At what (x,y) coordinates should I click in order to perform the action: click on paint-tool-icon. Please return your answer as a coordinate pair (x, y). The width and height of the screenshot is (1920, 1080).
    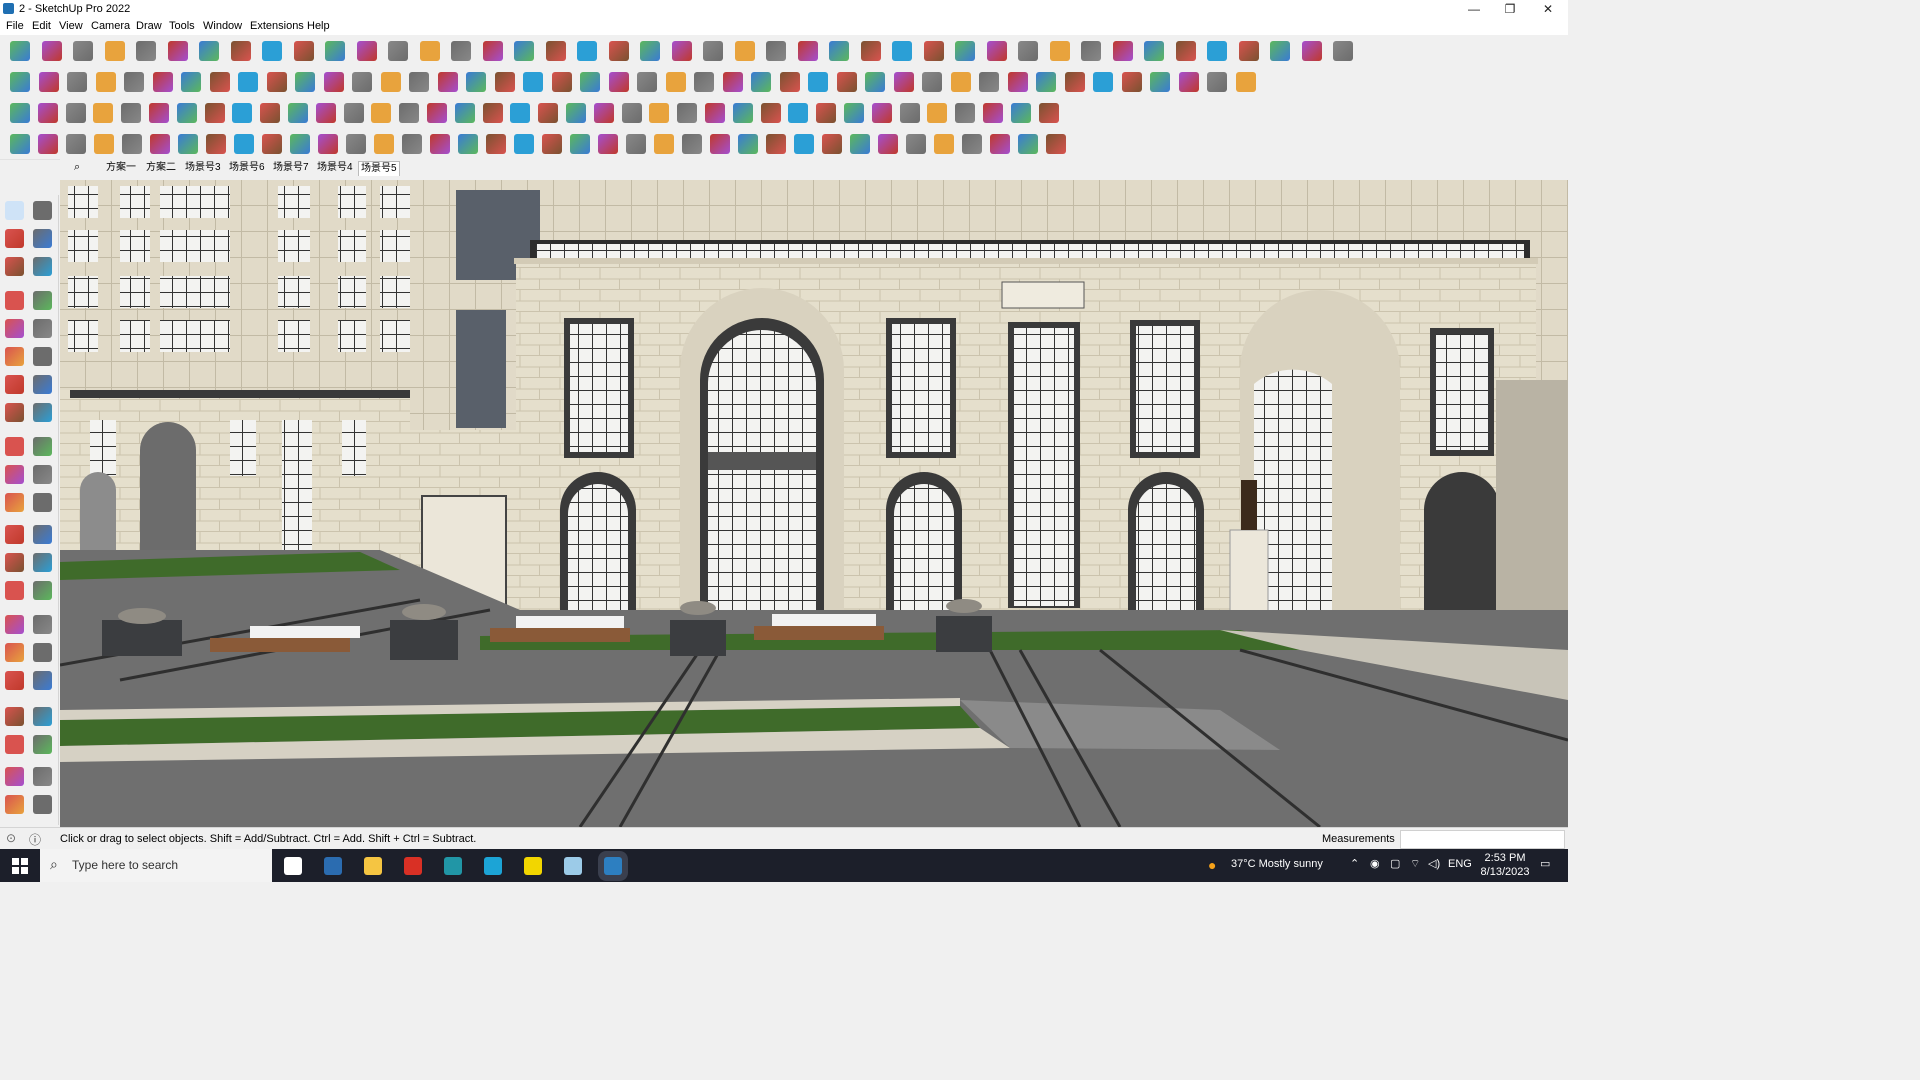
    Looking at the image, I should click on (14, 238).